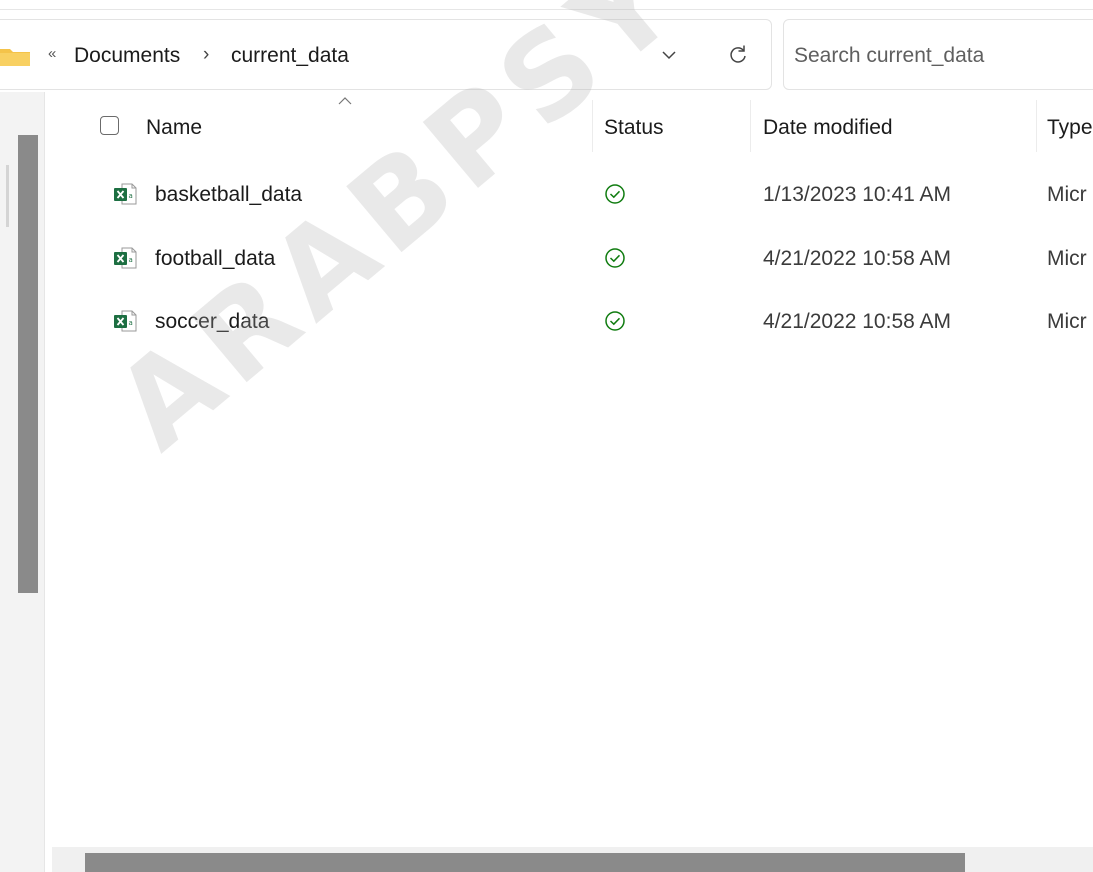 Image resolution: width=1093 pixels, height=872 pixels. I want to click on column-header-name: Name, so click(174, 128).